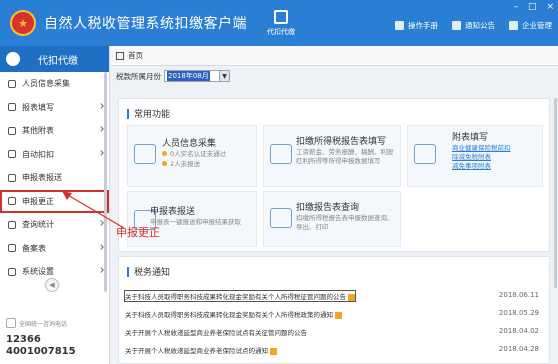  I want to click on manual-label: 操作手册, so click(423, 25).